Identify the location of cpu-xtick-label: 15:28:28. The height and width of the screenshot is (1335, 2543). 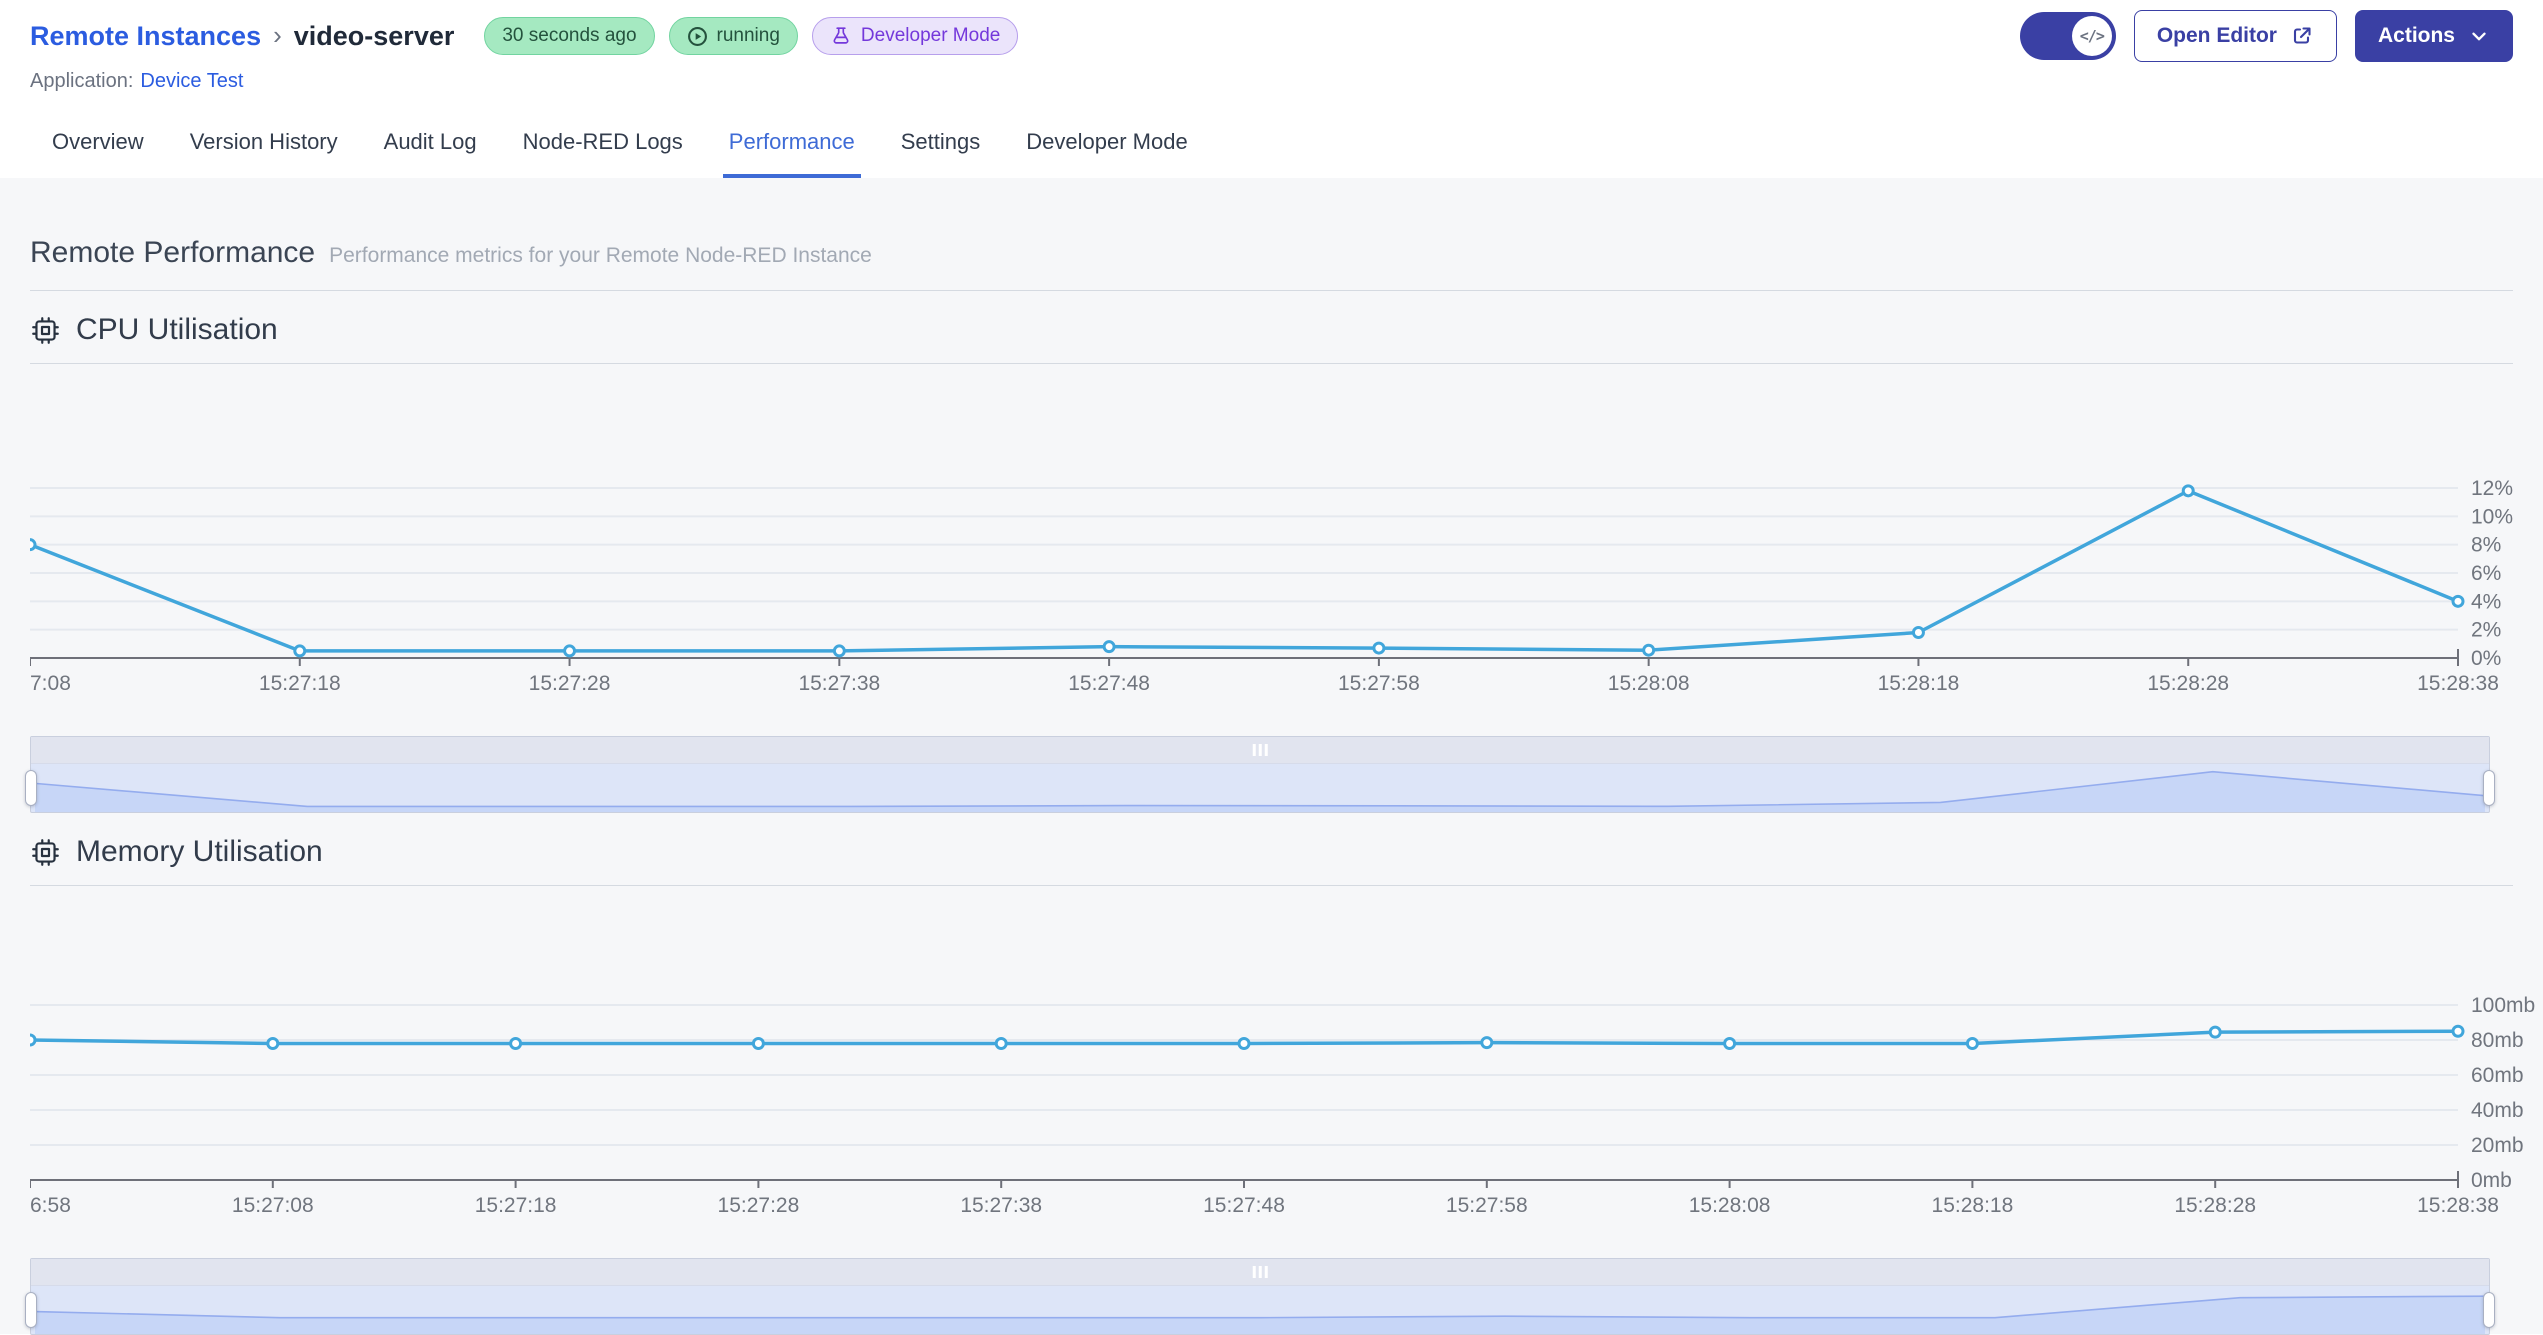
(2188, 681).